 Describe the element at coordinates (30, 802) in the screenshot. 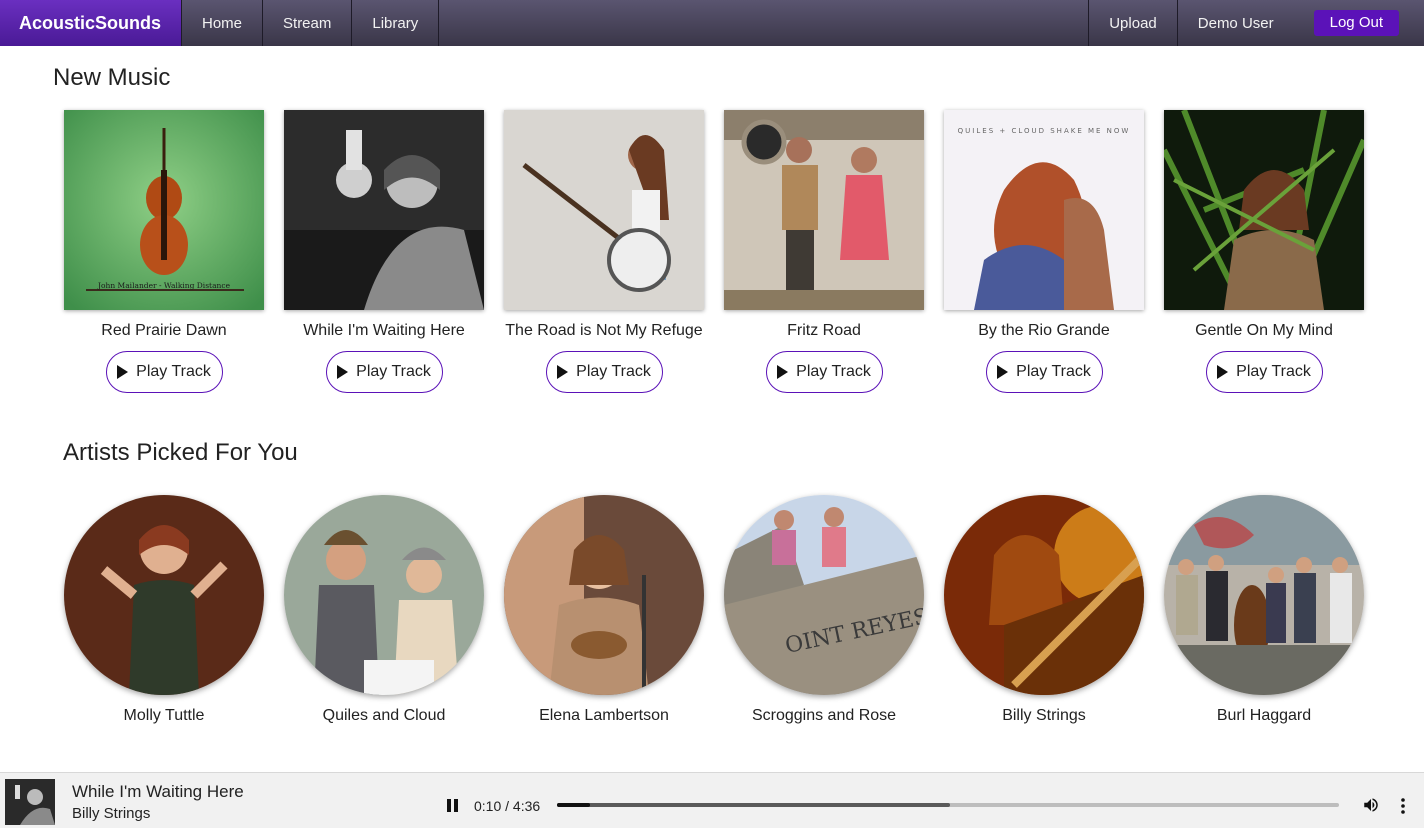

I see `now-playing-thumbnail` at that location.